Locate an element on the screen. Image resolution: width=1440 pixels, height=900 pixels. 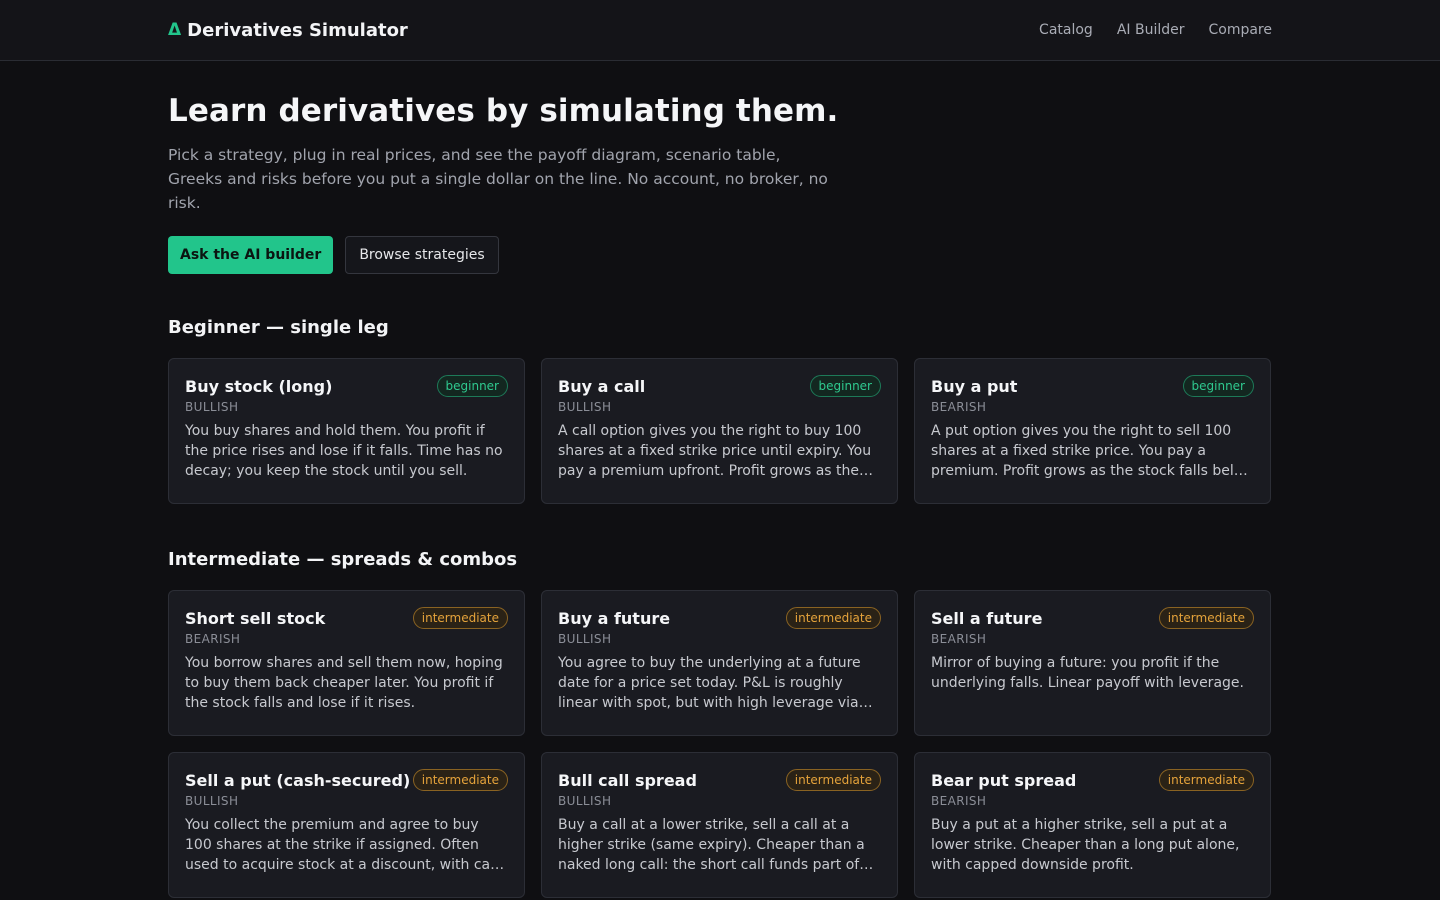
brand: Δ Derivatives Simulator is located at coordinates (288, 30).